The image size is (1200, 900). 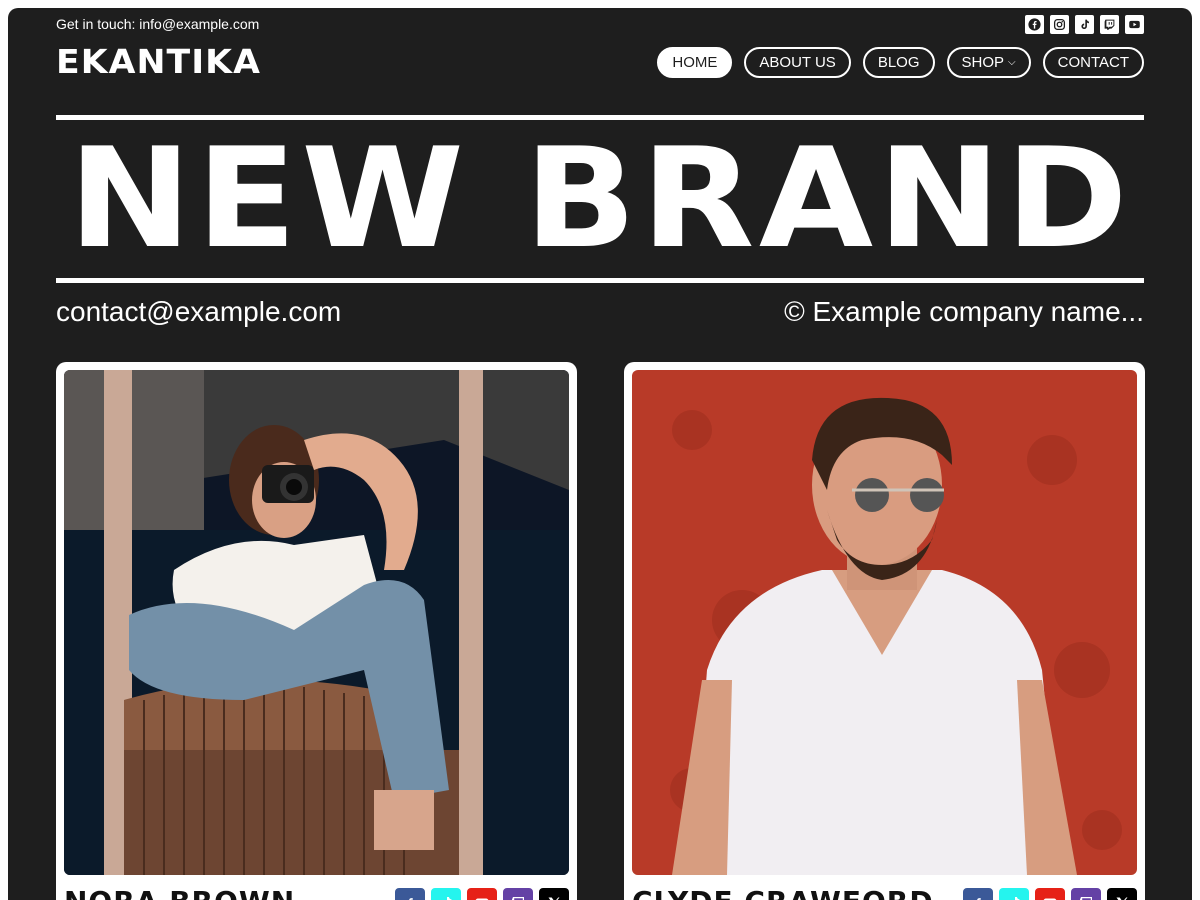 I want to click on bottom-divider, so click(x=600, y=280).